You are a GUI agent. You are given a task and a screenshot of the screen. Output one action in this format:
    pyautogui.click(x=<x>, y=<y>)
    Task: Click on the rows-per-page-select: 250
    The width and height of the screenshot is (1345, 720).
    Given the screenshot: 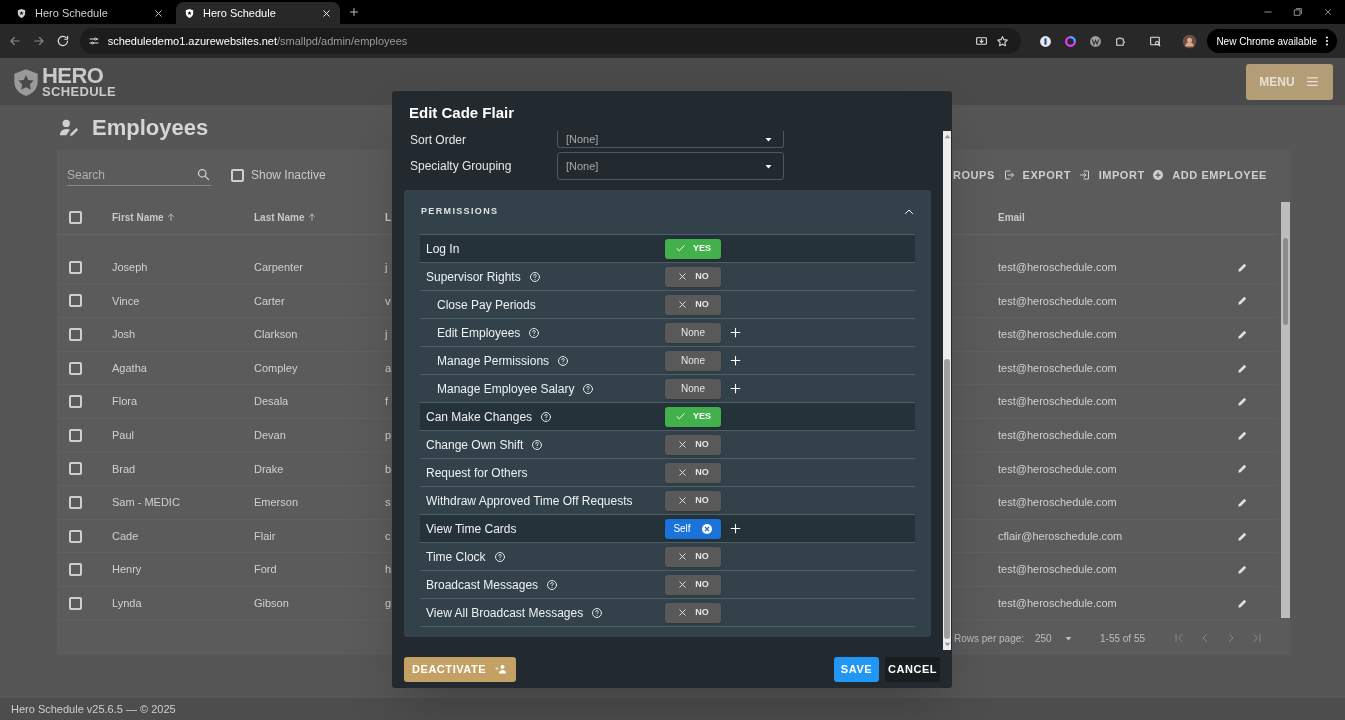 What is the action you would take?
    pyautogui.click(x=1067, y=638)
    